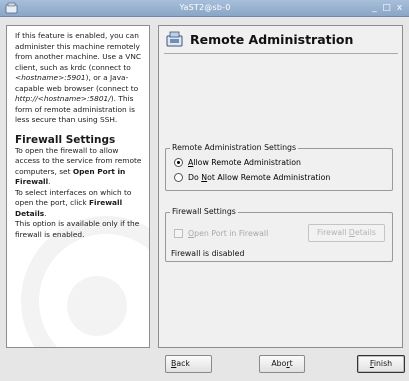  I want to click on abort-button: Abort, so click(282, 364).